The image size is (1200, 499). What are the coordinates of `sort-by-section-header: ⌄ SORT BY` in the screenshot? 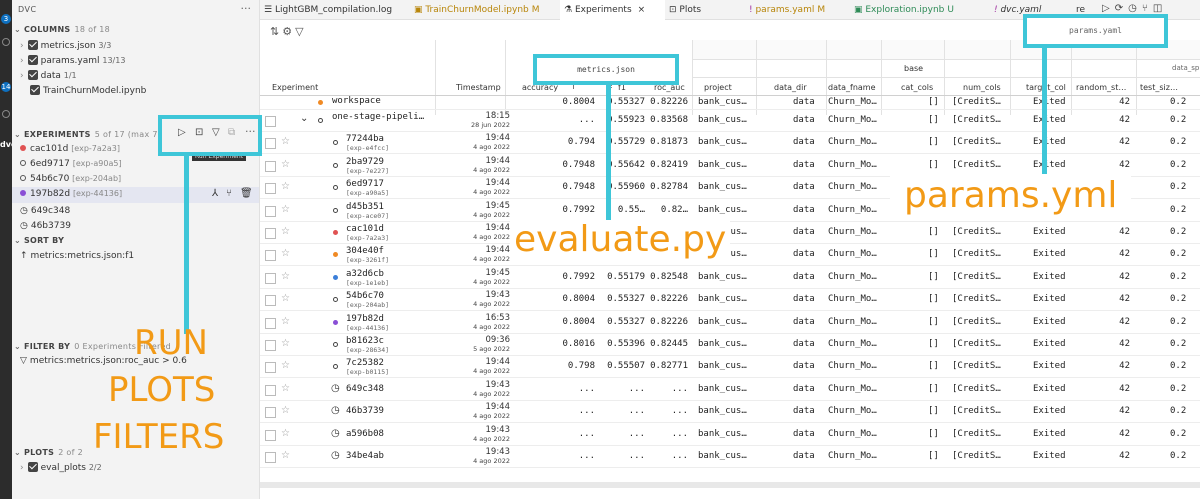 It's located at (39, 240).